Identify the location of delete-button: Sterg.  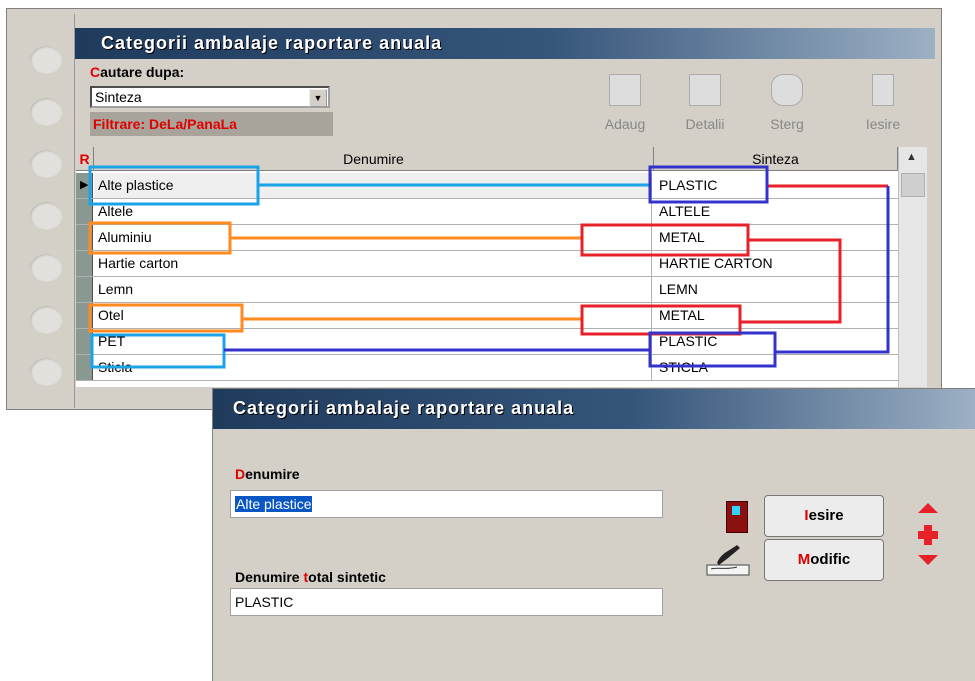
(787, 104).